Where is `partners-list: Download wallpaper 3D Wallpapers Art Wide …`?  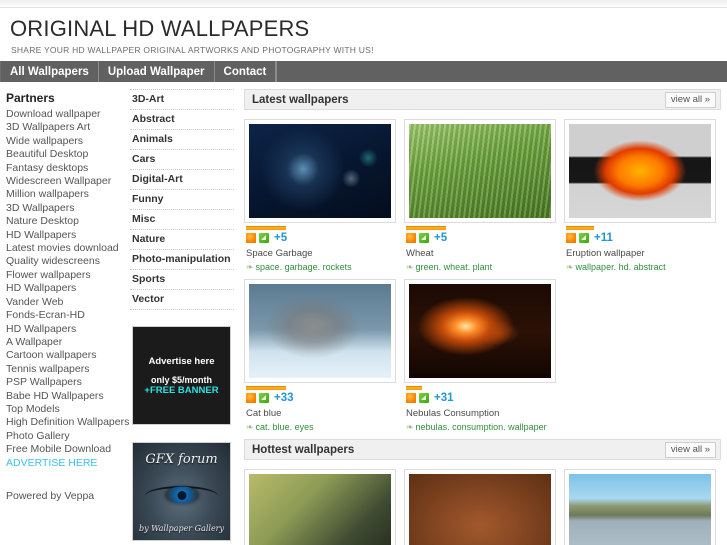 partners-list: Download wallpaper 3D Wallpapers Art Wide … is located at coordinates (67, 289).